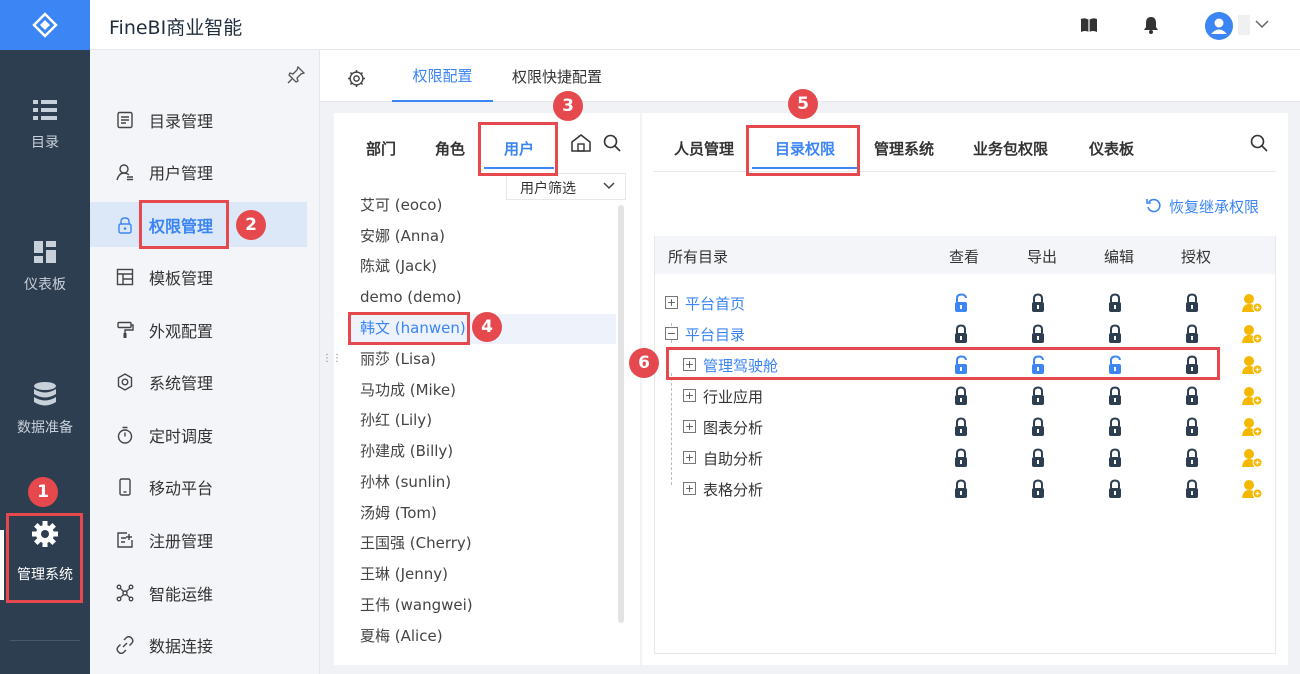  I want to click on tree-row: + 管理驾驶舱, so click(964, 365).